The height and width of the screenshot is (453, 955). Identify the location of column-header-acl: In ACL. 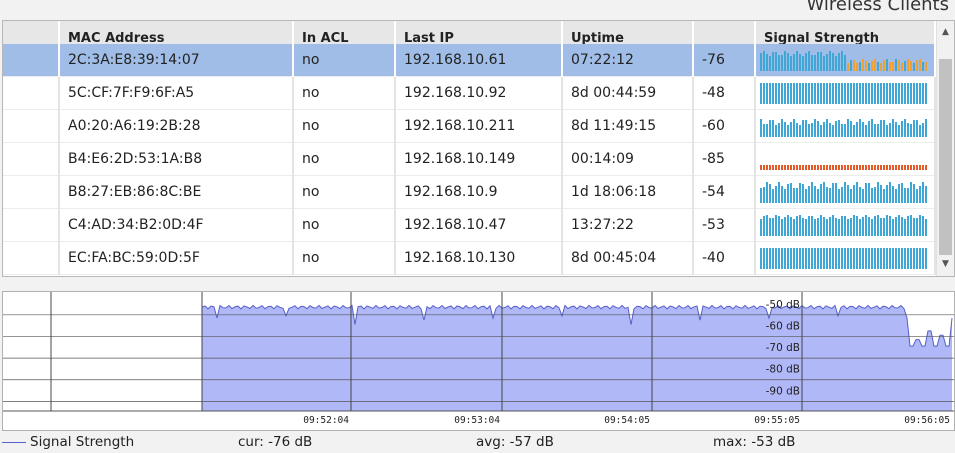
(344, 32).